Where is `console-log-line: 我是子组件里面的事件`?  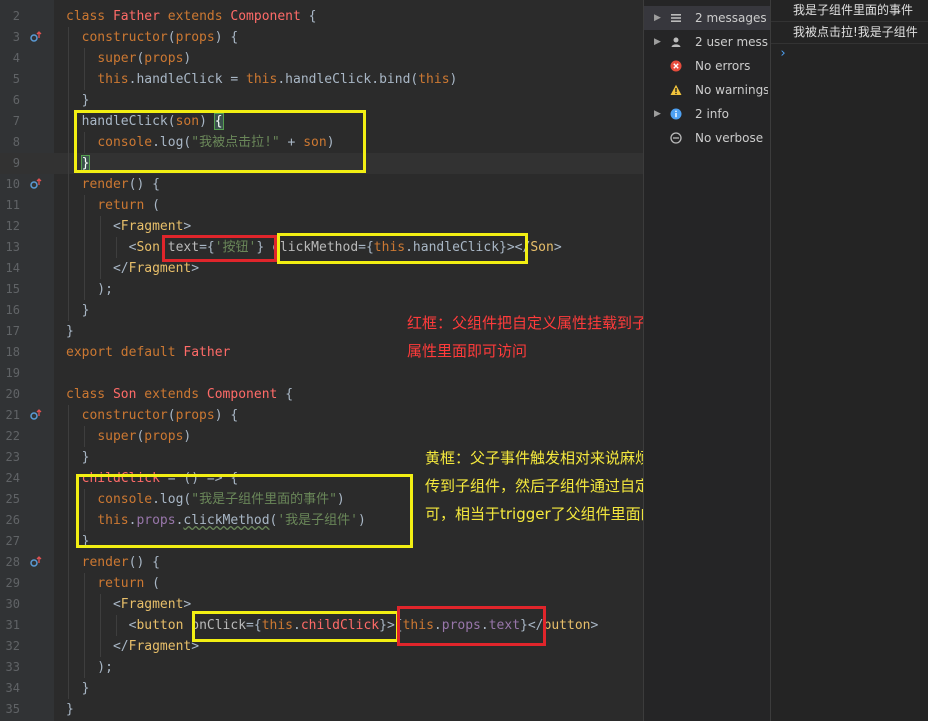 console-log-line: 我是子组件里面的事件 is located at coordinates (849, 11).